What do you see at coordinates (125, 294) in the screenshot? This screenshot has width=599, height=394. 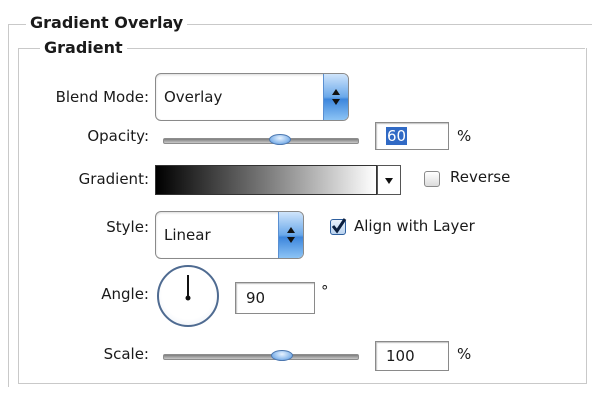 I see `angle-label: Angle:` at bounding box center [125, 294].